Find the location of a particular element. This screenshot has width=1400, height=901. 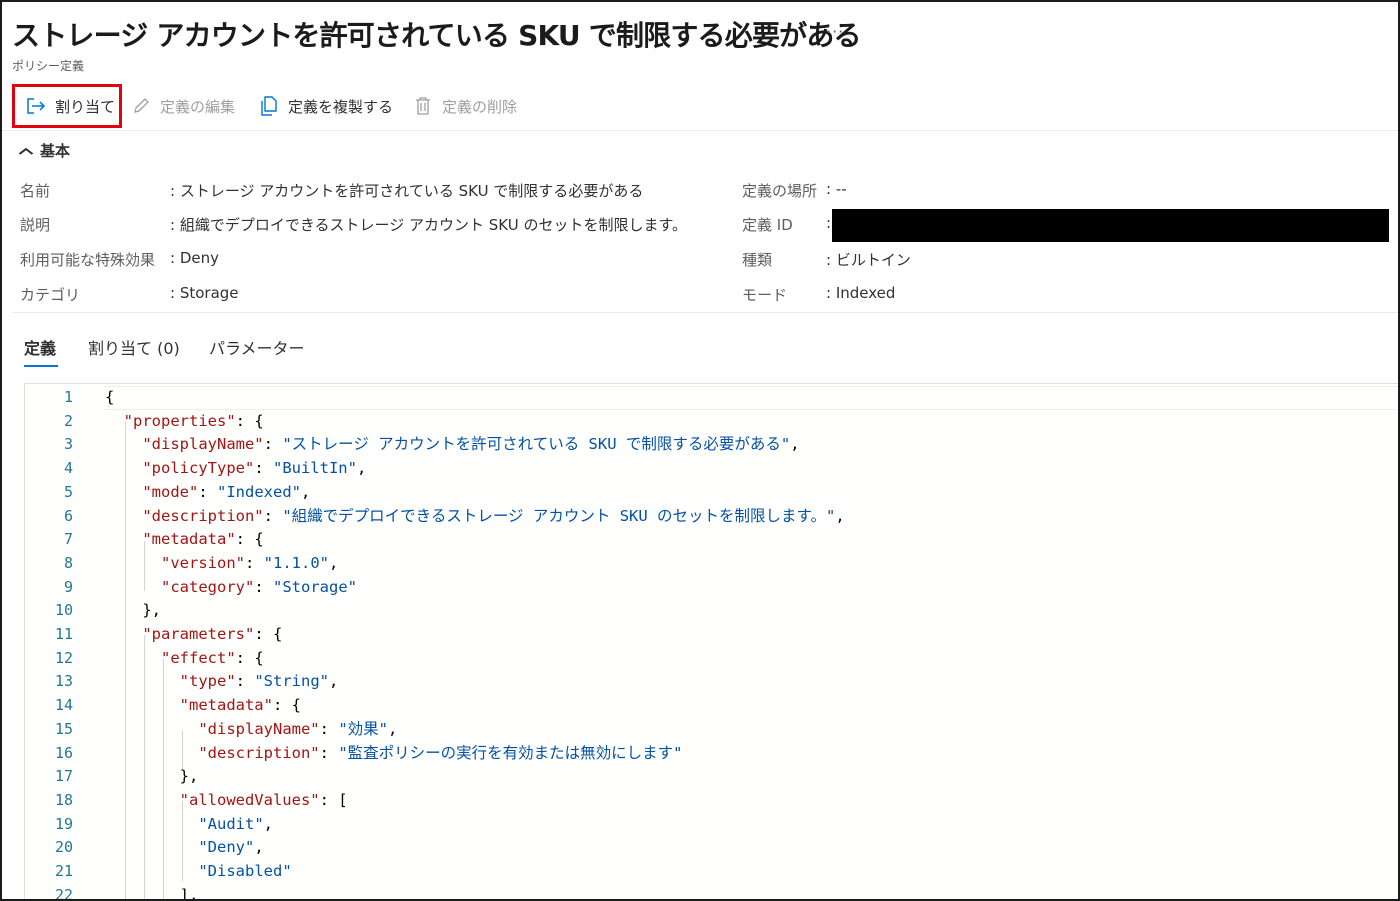

json-string: "組織でデプロイできるストレージ アカウント SKU のセットを制限します。" is located at coordinates (559, 515).